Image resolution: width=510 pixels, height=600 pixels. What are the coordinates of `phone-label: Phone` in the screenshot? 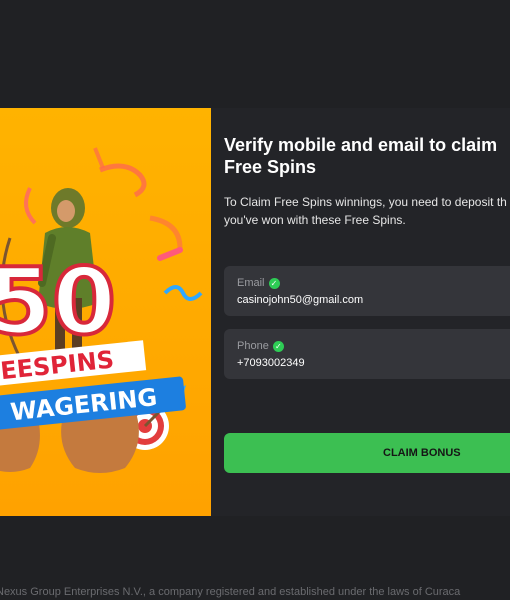 It's located at (253, 346).